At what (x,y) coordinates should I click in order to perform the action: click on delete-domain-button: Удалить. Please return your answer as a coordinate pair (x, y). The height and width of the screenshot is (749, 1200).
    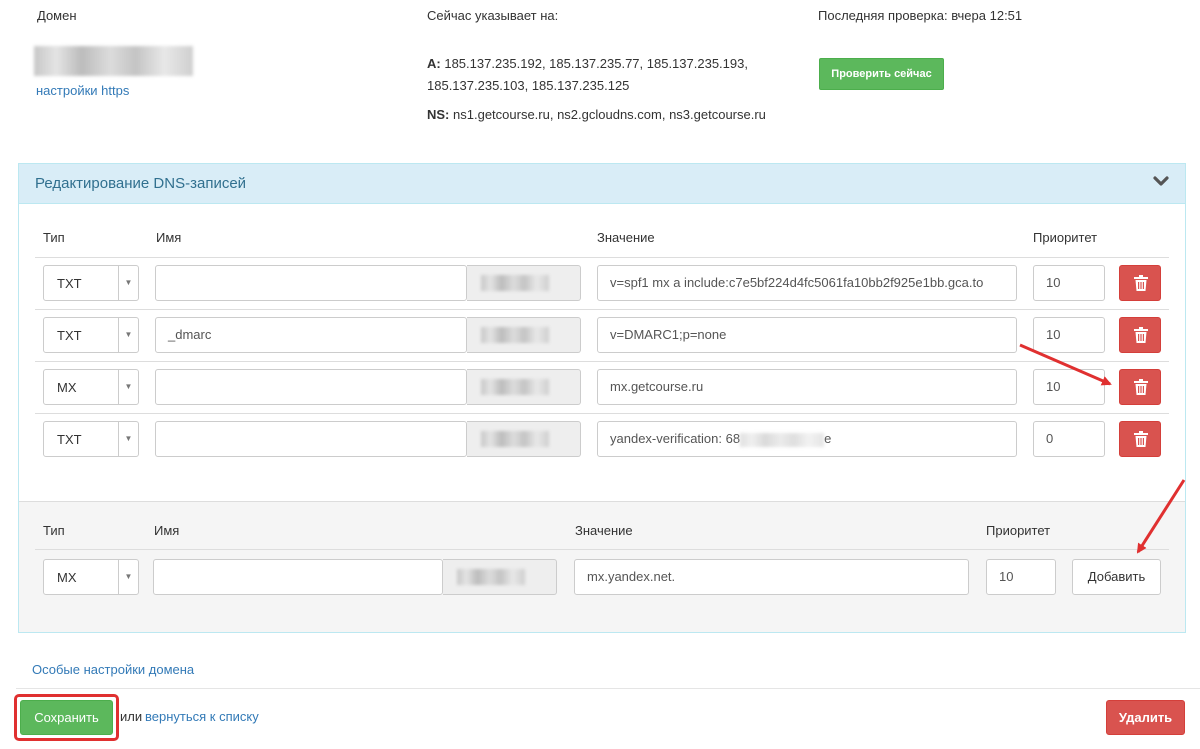
    Looking at the image, I should click on (1145, 717).